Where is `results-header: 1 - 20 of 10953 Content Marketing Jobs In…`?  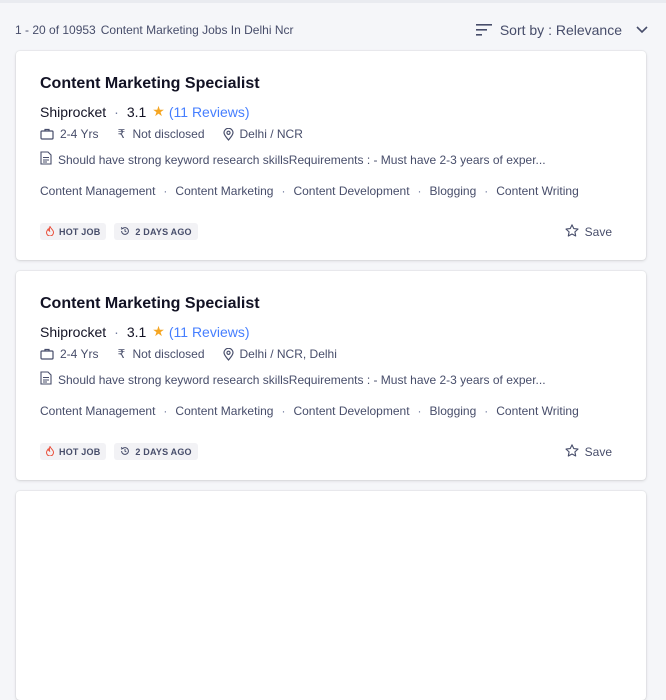 results-header: 1 - 20 of 10953 Content Marketing Jobs In… is located at coordinates (335, 33).